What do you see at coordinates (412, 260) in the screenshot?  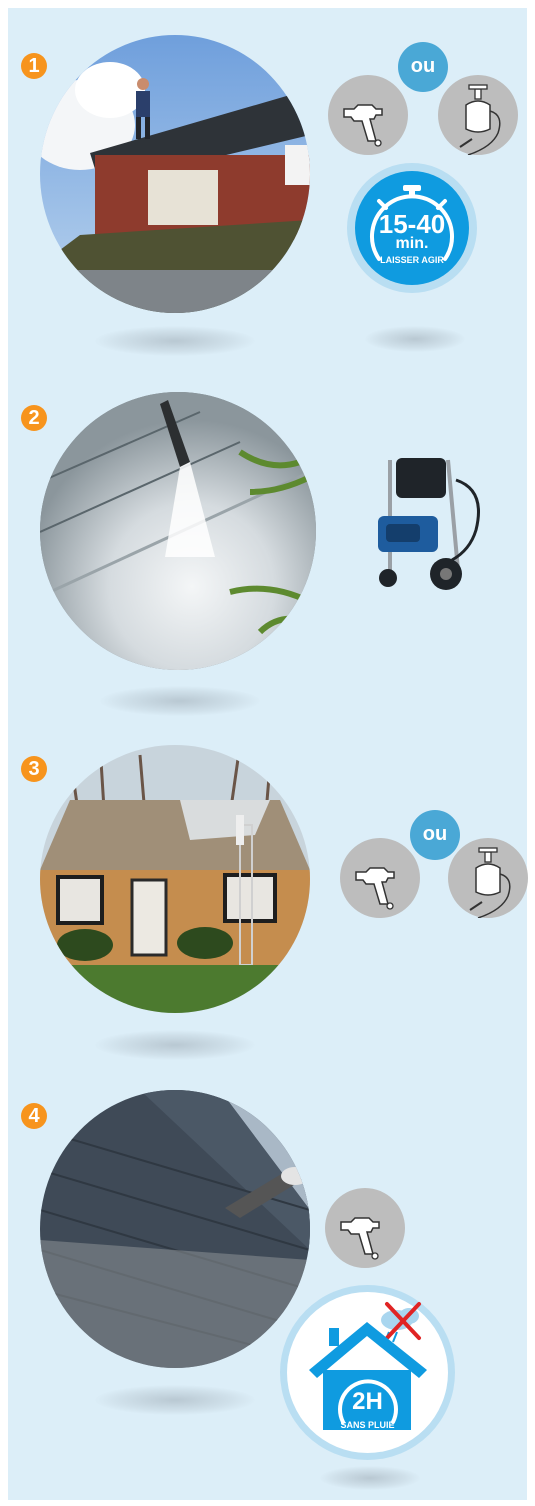 I see `timer-caption: LAISSER AGIR` at bounding box center [412, 260].